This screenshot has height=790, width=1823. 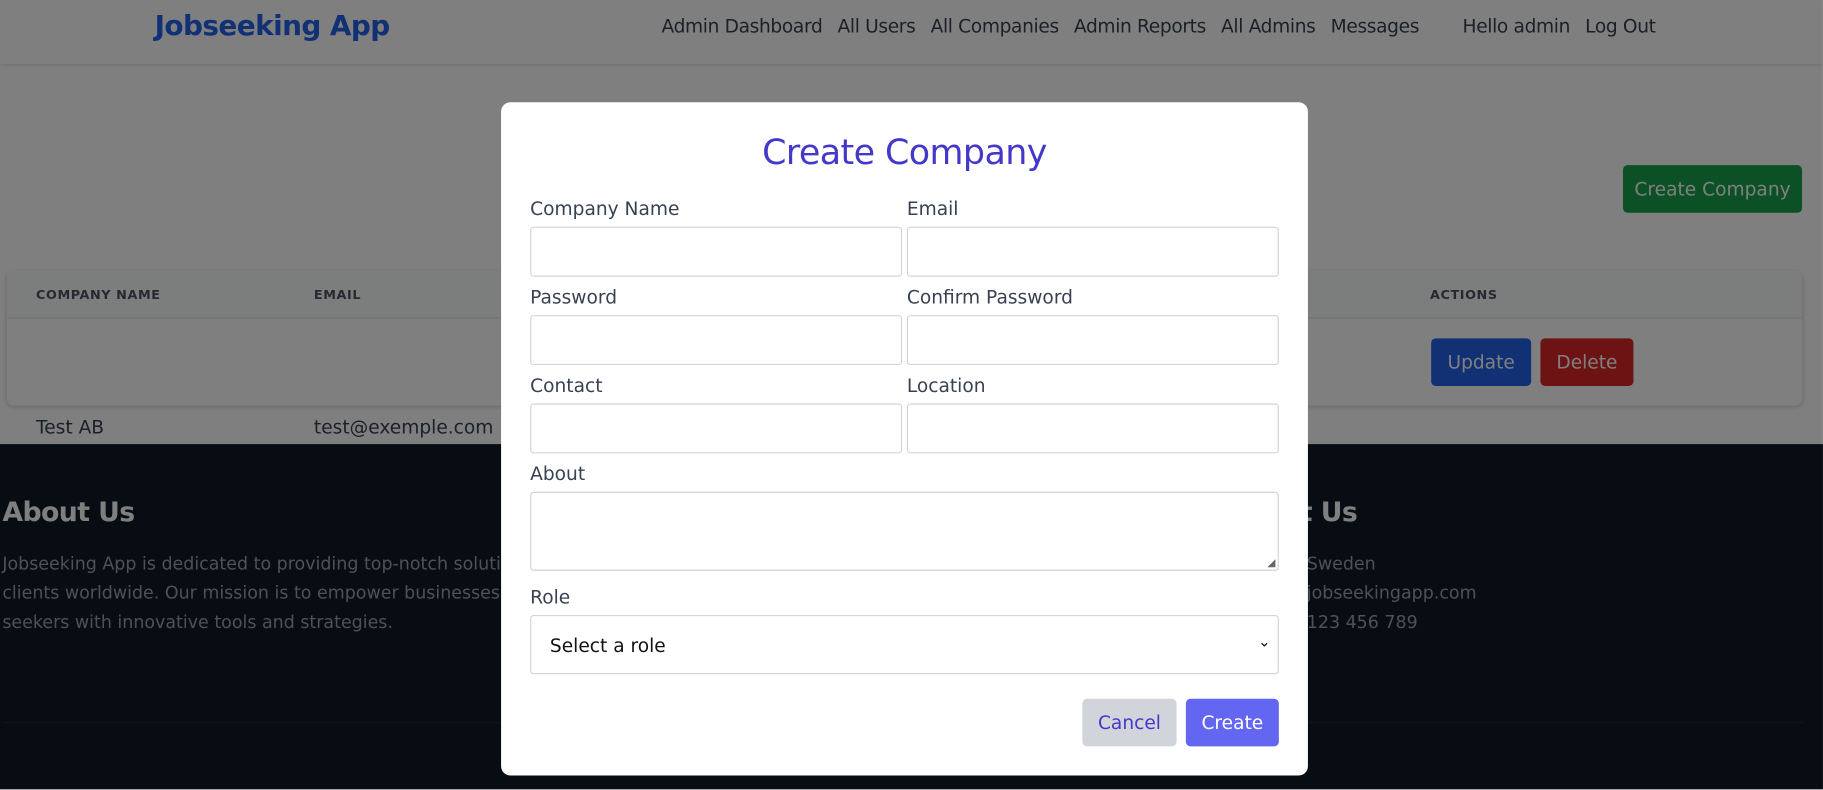 What do you see at coordinates (904, 153) in the screenshot?
I see `modal-title: Create Company` at bounding box center [904, 153].